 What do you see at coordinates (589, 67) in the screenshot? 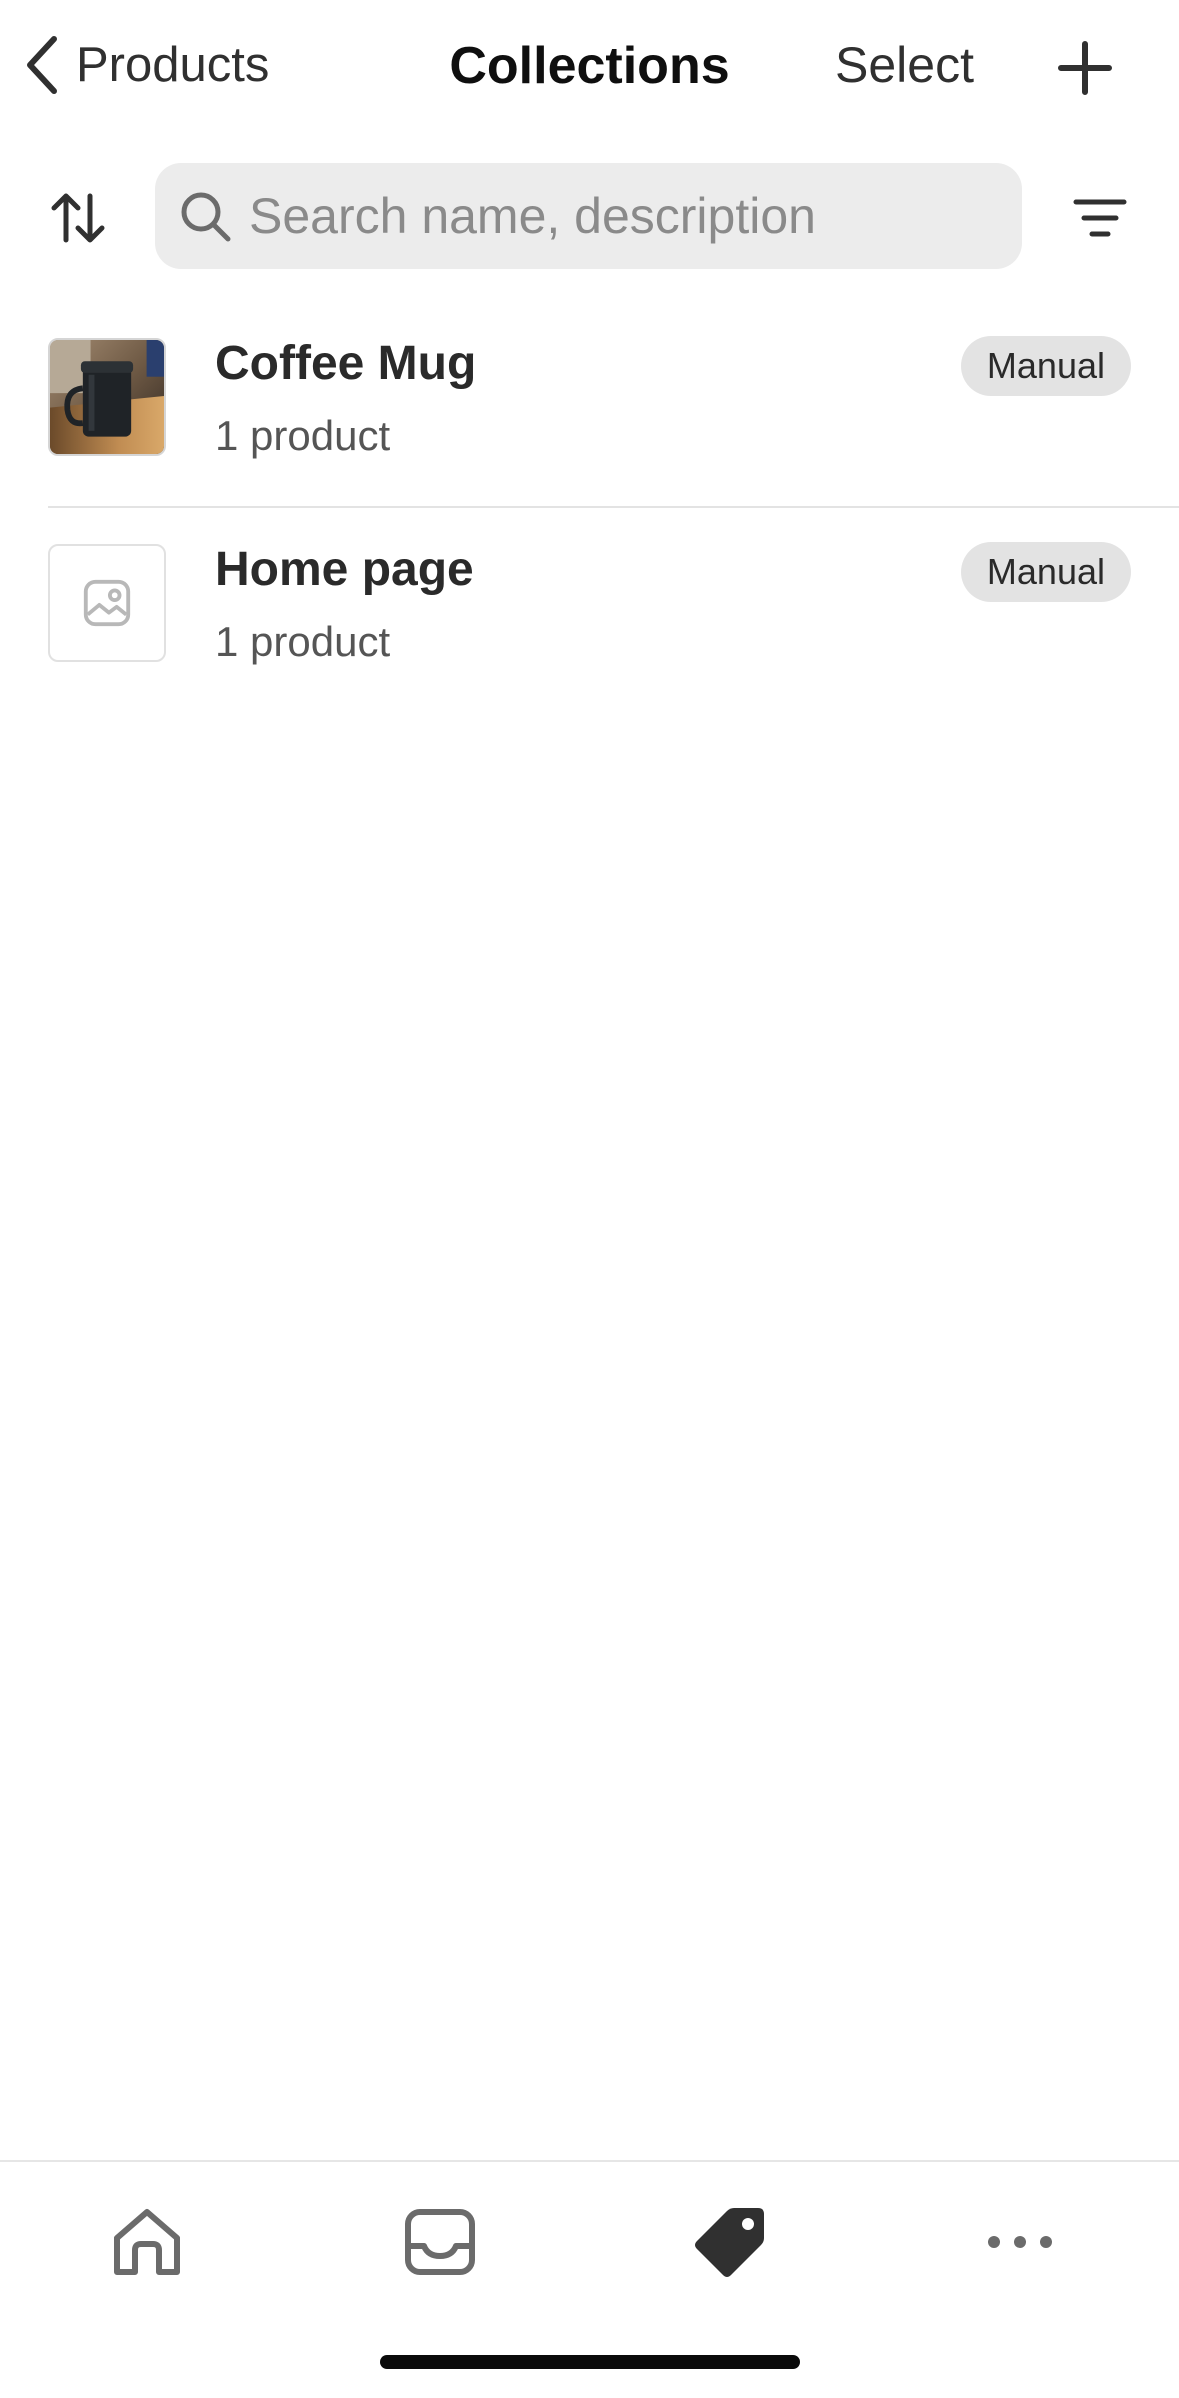
I see `navigation-bar: Products Collections Select` at bounding box center [589, 67].